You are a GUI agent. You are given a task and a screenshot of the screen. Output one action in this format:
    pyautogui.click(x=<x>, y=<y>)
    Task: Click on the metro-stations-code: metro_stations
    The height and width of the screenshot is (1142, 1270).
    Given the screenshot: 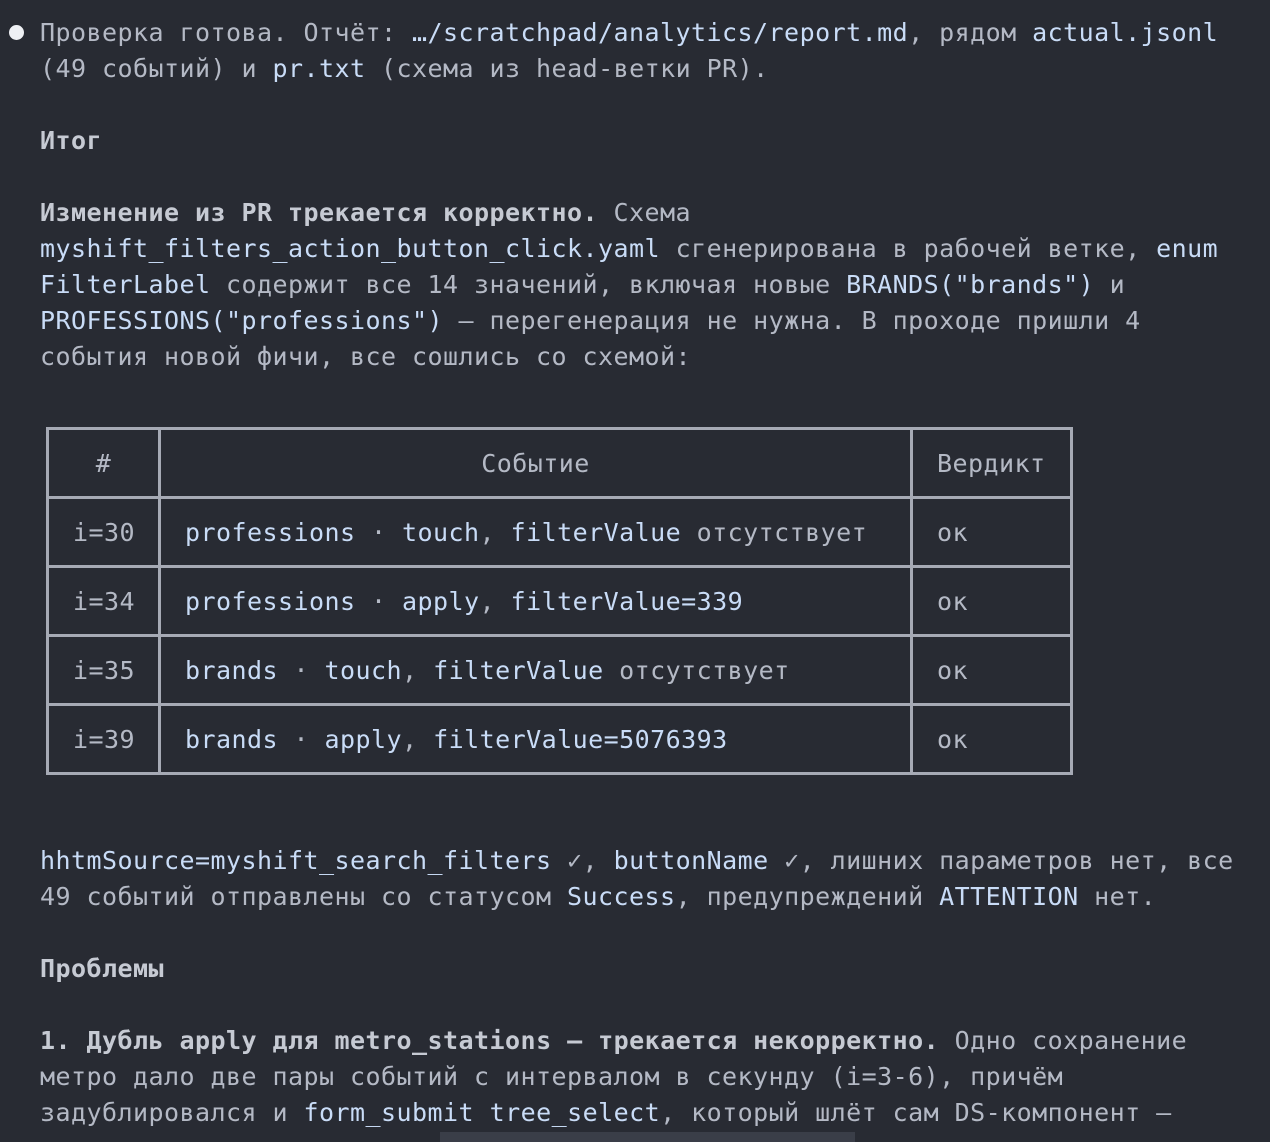 What is the action you would take?
    pyautogui.click(x=443, y=1040)
    